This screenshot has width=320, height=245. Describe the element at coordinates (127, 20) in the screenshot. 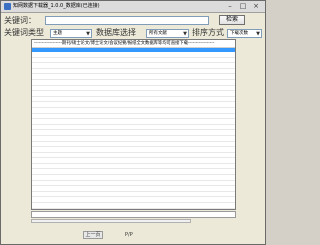

I see `keyword-input` at that location.